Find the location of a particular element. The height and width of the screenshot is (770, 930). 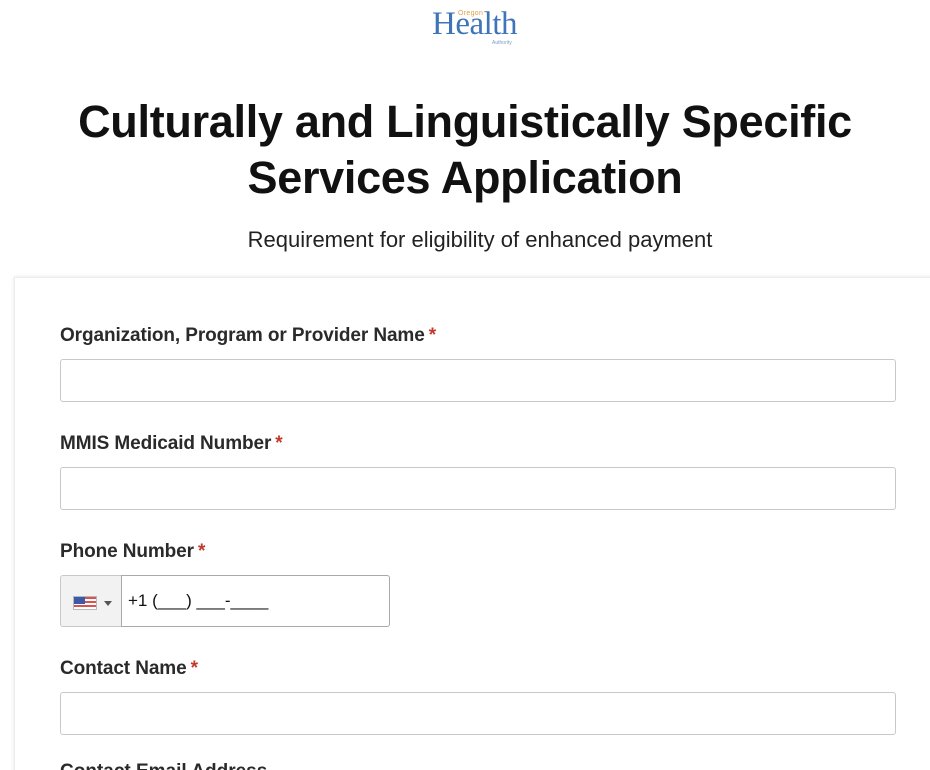

contact-name-input is located at coordinates (478, 713).